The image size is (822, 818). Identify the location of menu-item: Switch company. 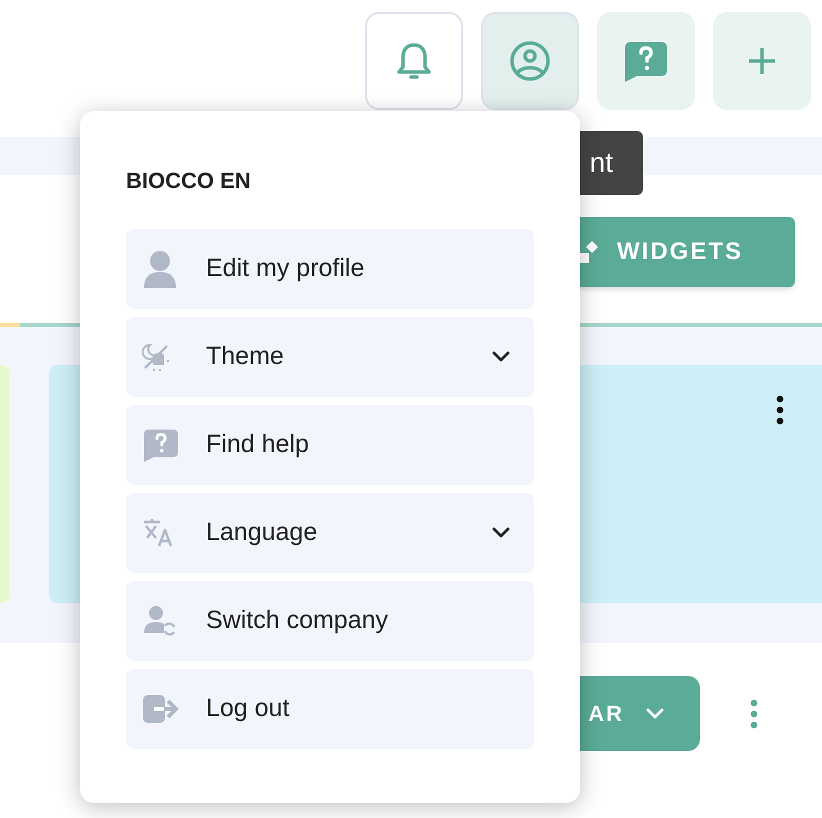
(330, 621).